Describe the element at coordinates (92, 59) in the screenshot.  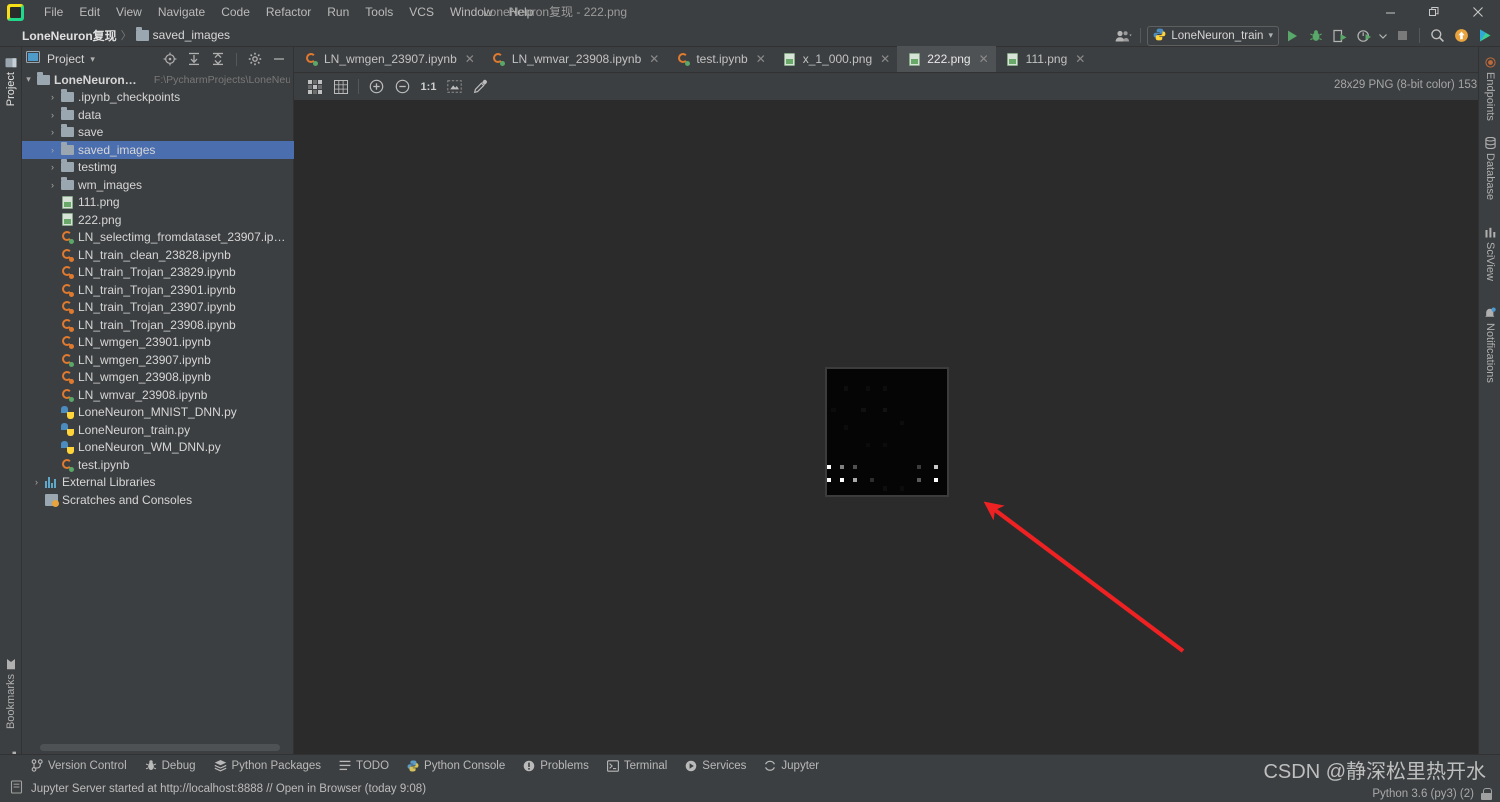
I see `project-panel-caret-icon: ▾` at that location.